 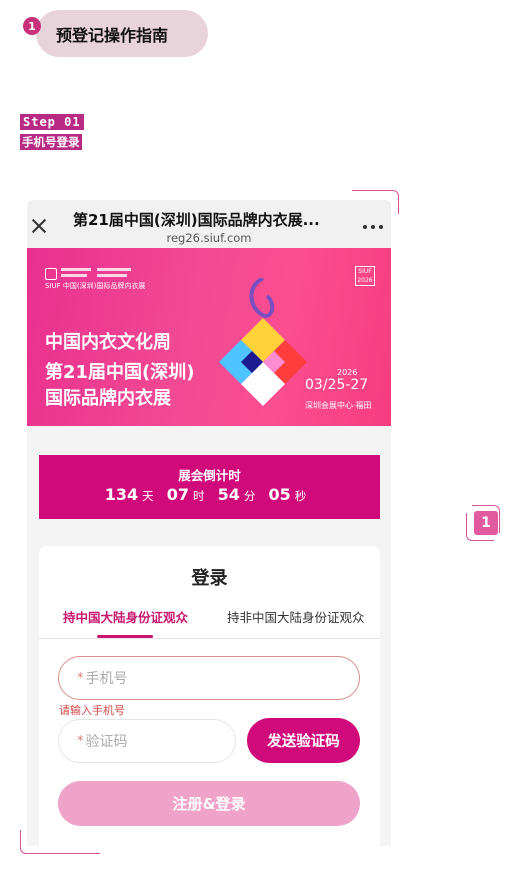 What do you see at coordinates (209, 578) in the screenshot?
I see `login-title: 登录` at bounding box center [209, 578].